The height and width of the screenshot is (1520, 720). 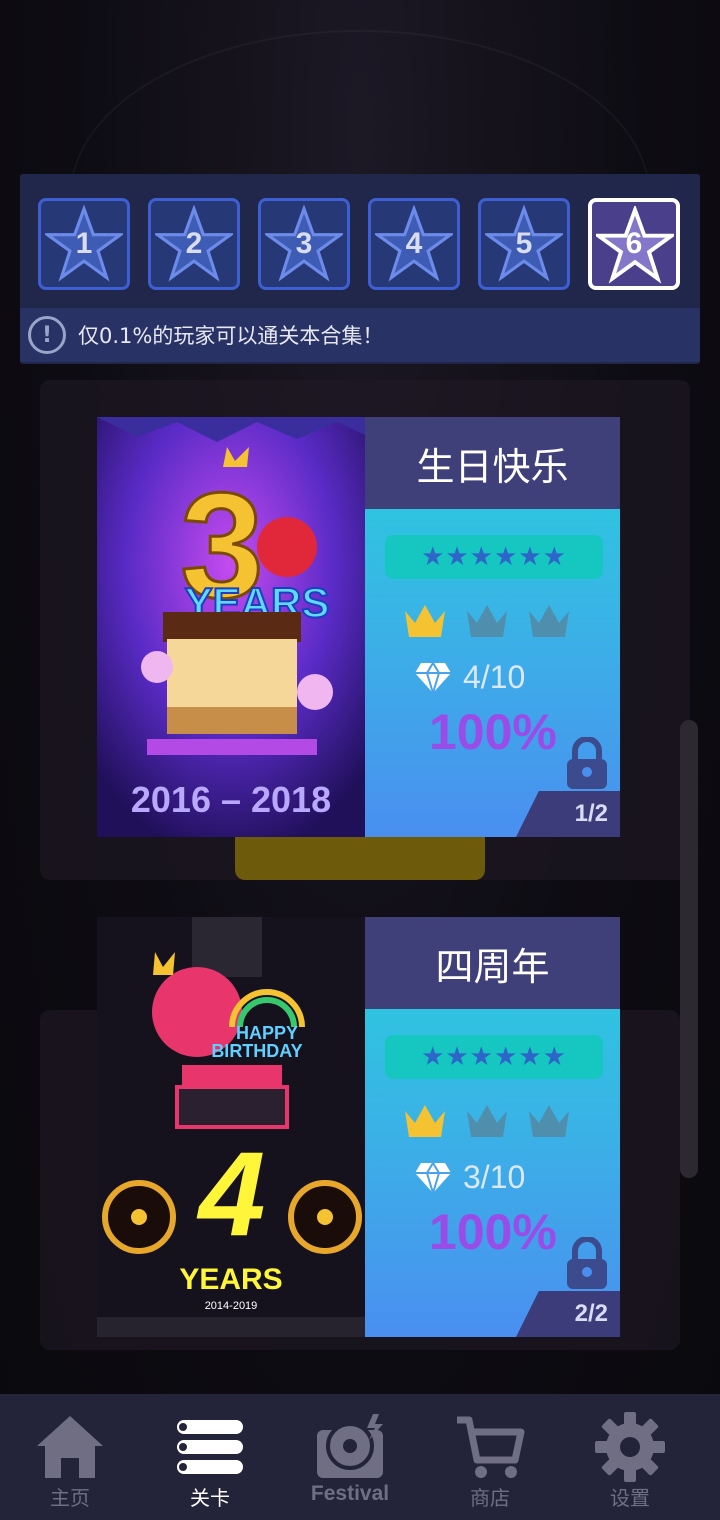 I want to click on nav-shop: 商店, so click(x=490, y=1457).